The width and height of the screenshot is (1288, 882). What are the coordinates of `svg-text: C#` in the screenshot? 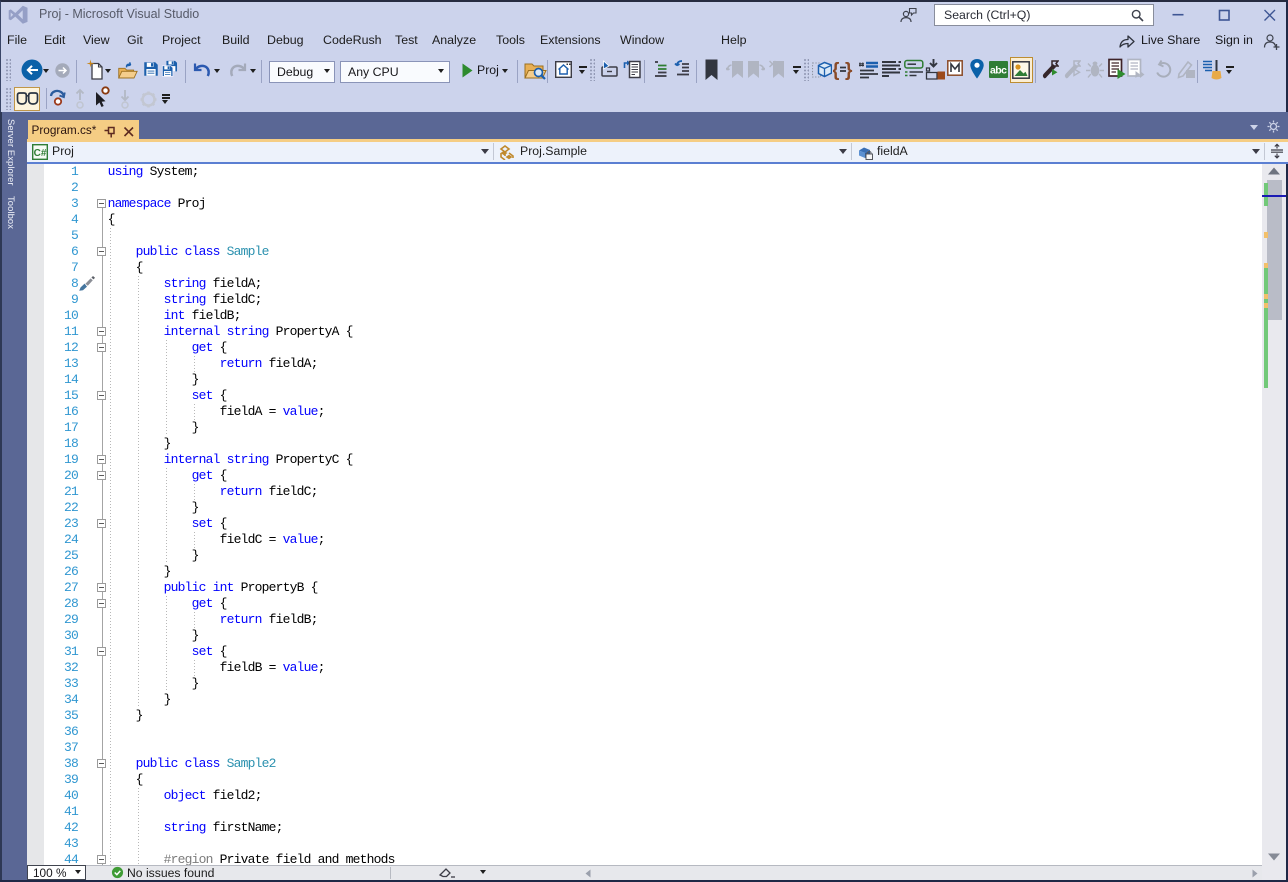 It's located at (40, 153).